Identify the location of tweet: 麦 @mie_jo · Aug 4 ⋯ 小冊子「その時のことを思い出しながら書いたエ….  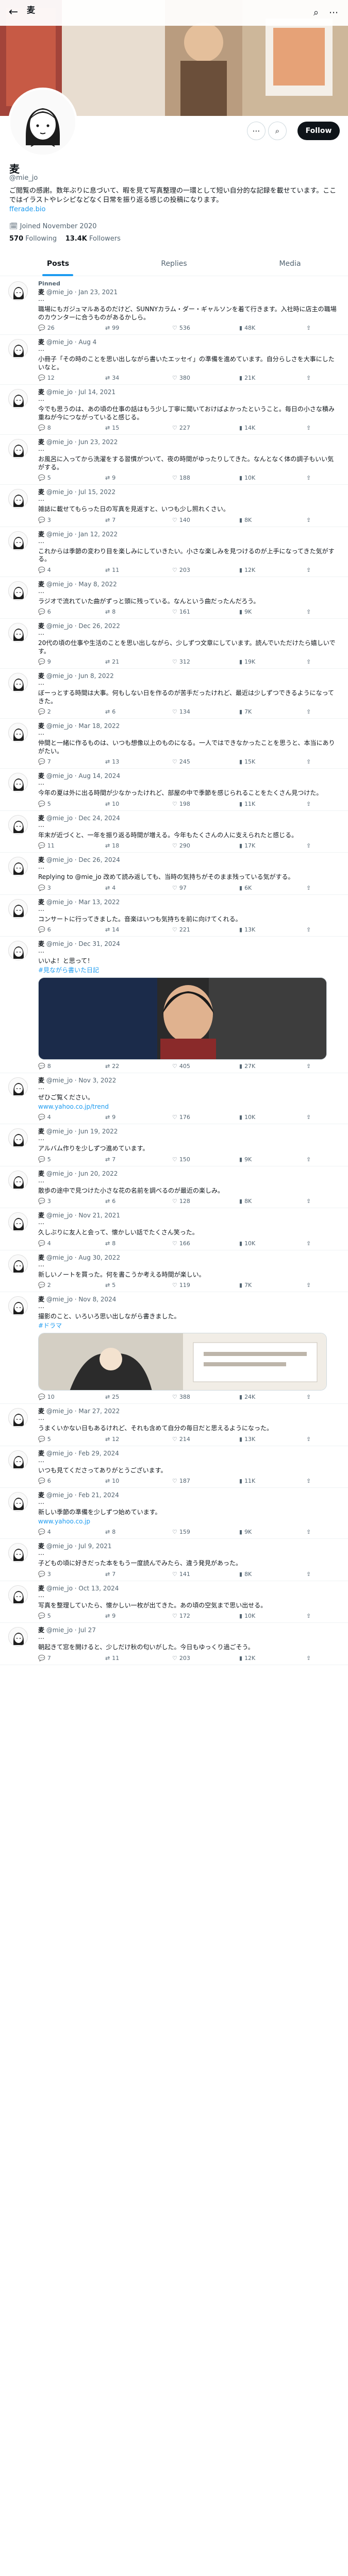
(174, 360).